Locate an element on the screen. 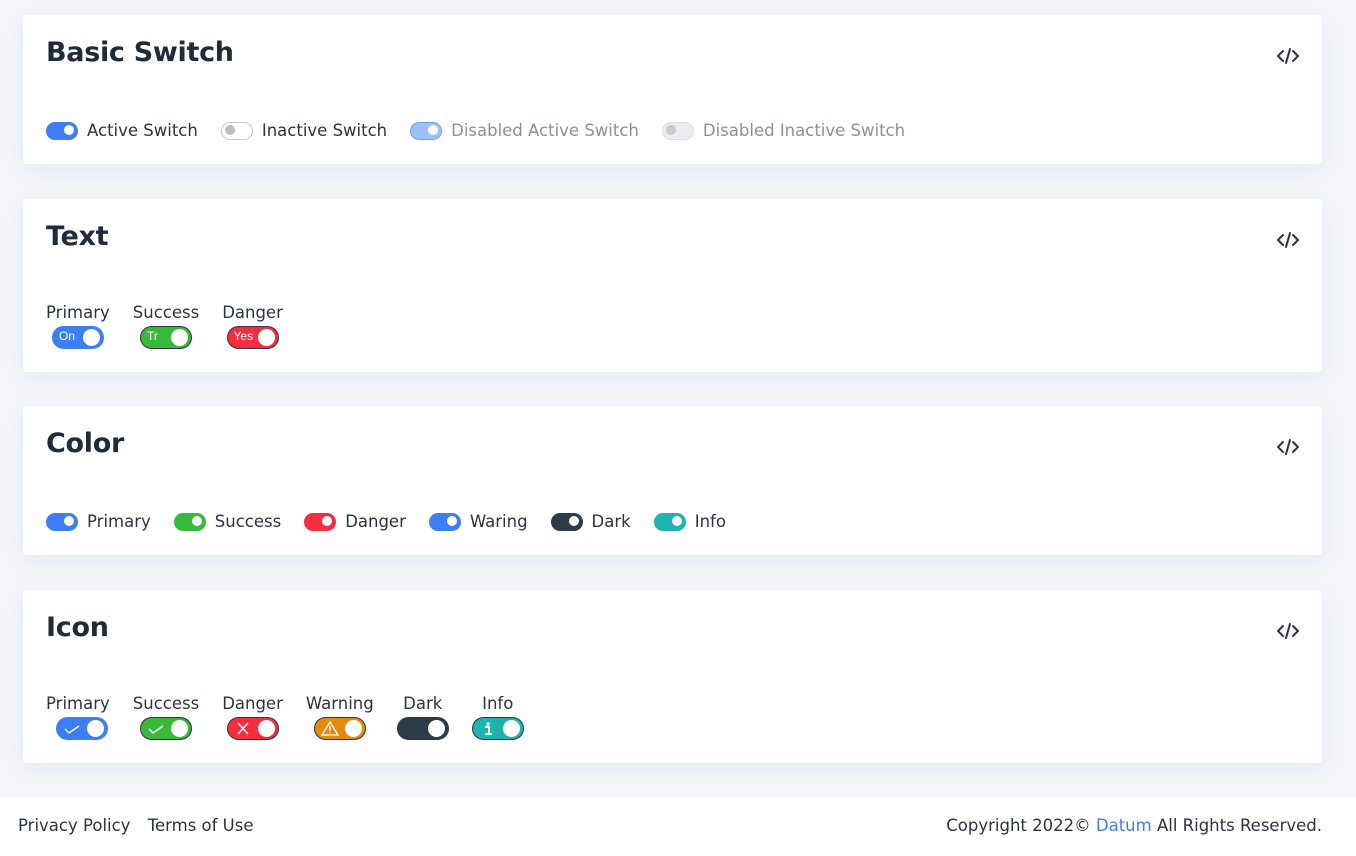 This screenshot has width=1356, height=856. x-icon is located at coordinates (243, 728).